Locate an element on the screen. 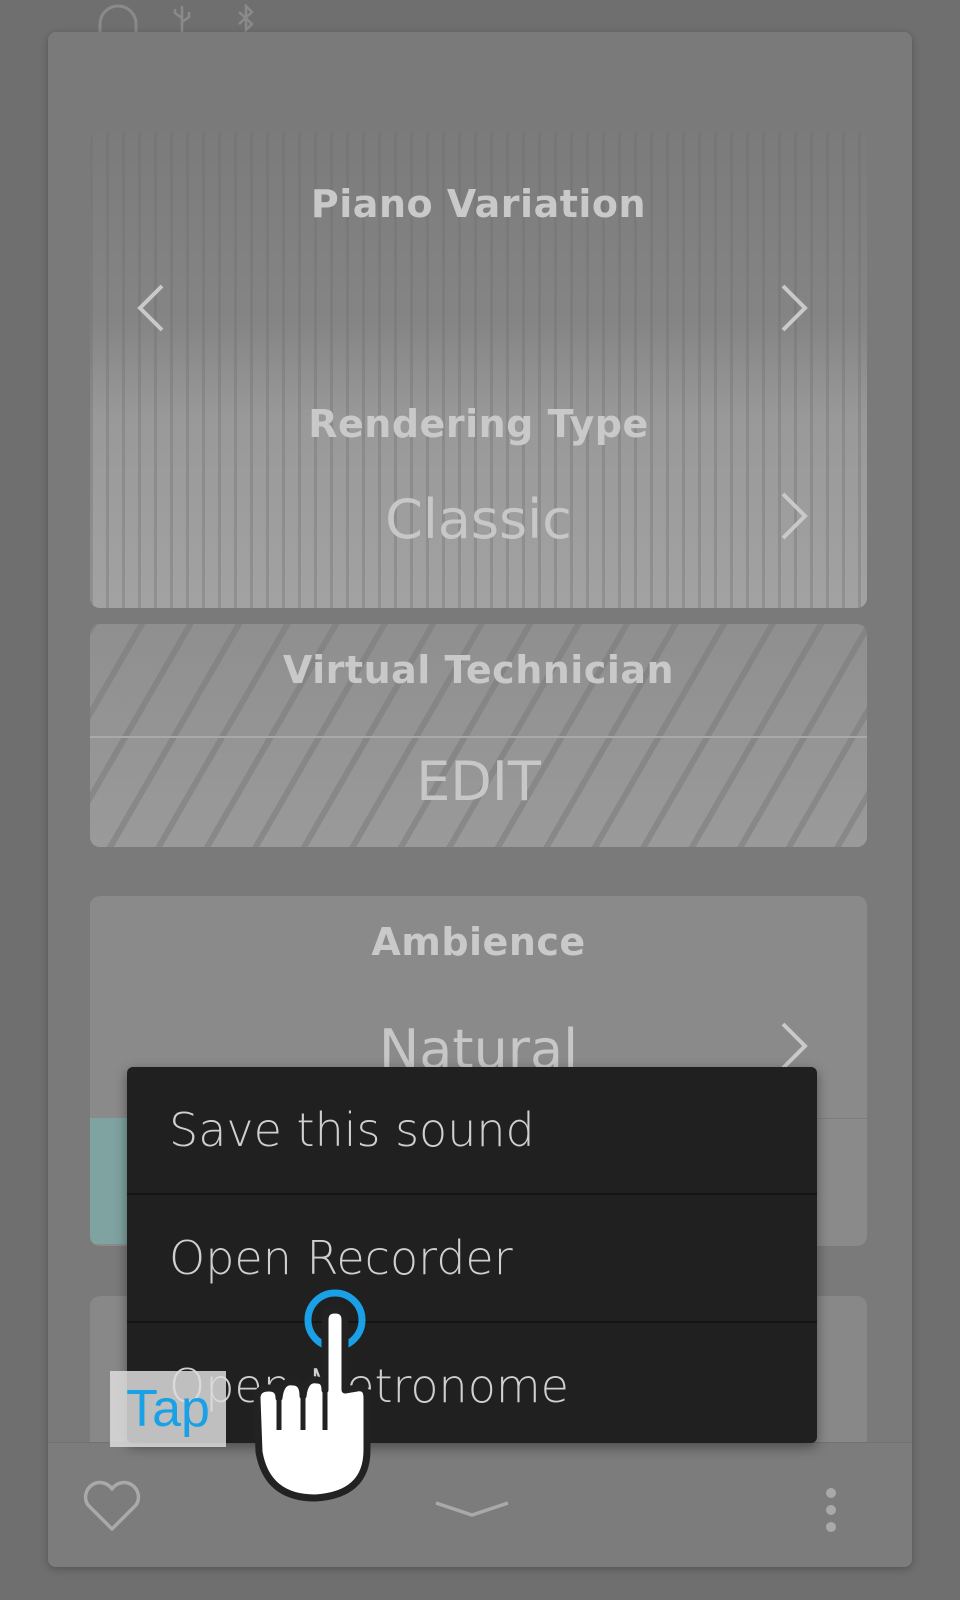 This screenshot has width=960, height=1600. ambience-toggle-indicator is located at coordinates (110, 1181).